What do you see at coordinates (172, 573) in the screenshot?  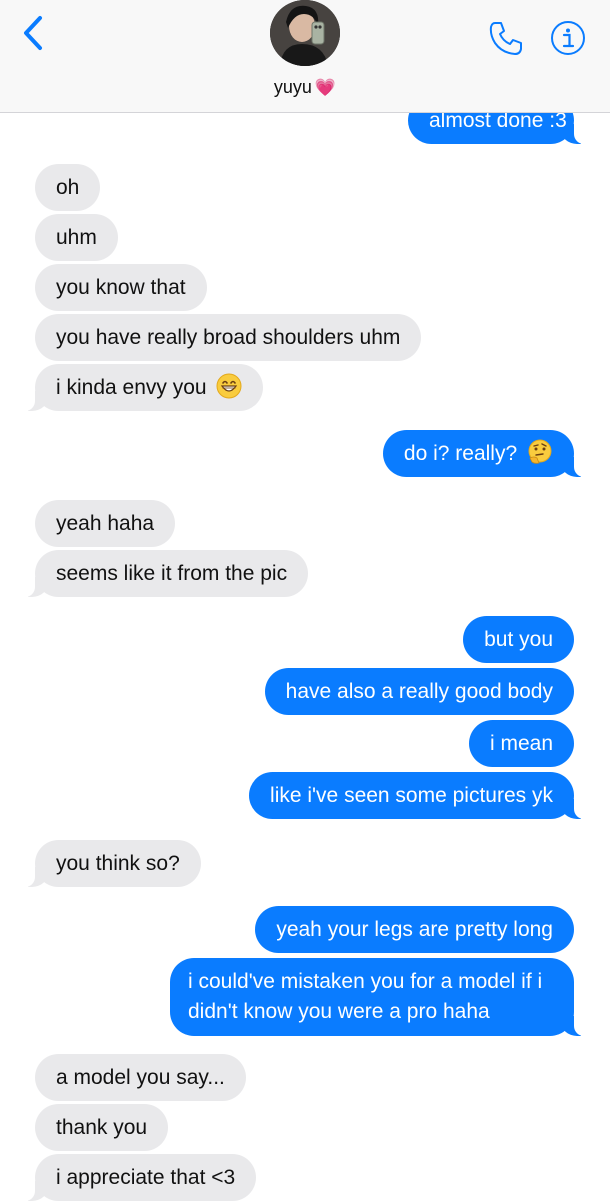 I see `message-text: seems like it from the pic` at bounding box center [172, 573].